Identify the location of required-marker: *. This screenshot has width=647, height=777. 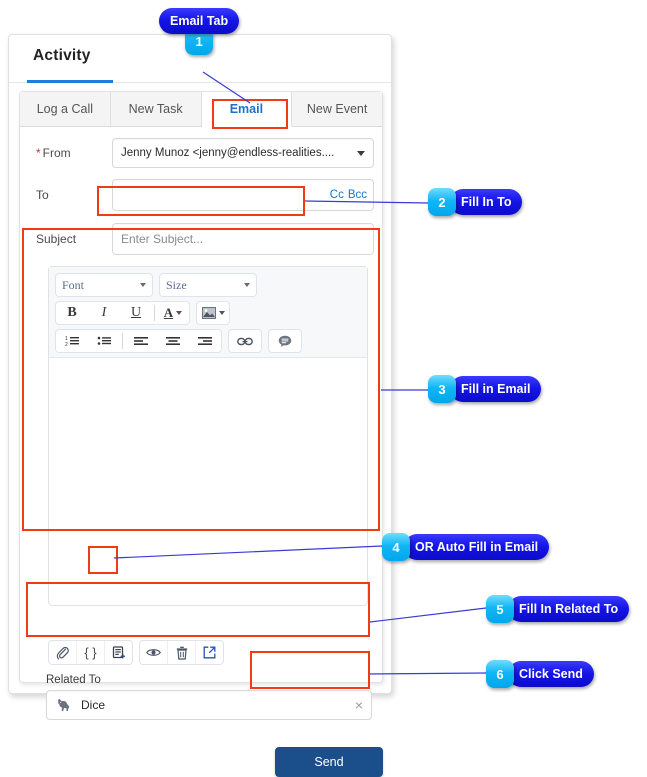
(38, 153).